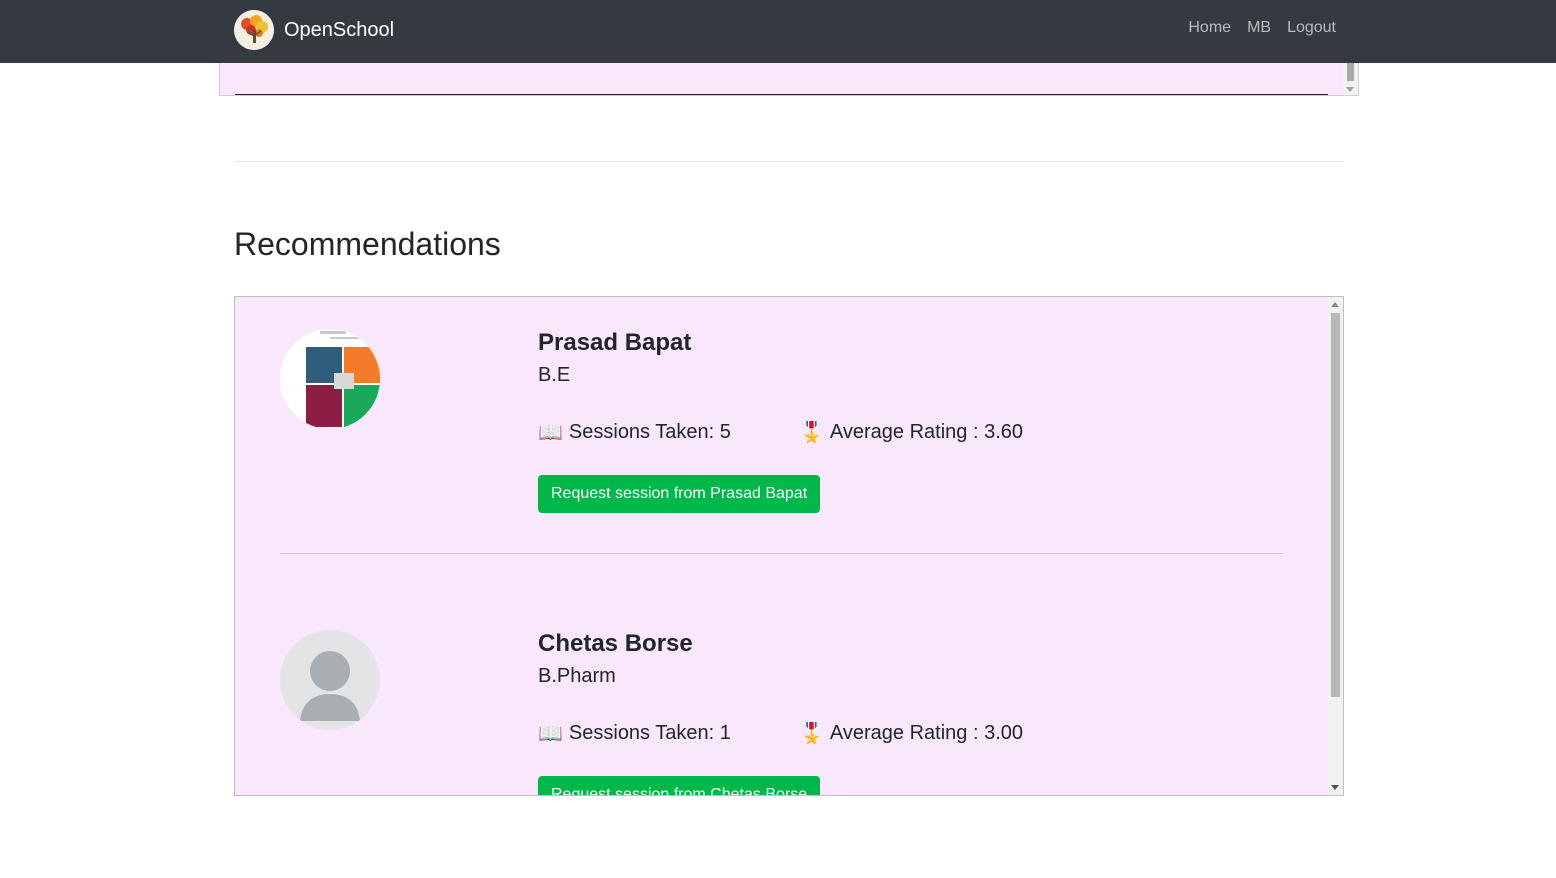 The width and height of the screenshot is (1556, 878). I want to click on mentor-degree: B.E, so click(554, 375).